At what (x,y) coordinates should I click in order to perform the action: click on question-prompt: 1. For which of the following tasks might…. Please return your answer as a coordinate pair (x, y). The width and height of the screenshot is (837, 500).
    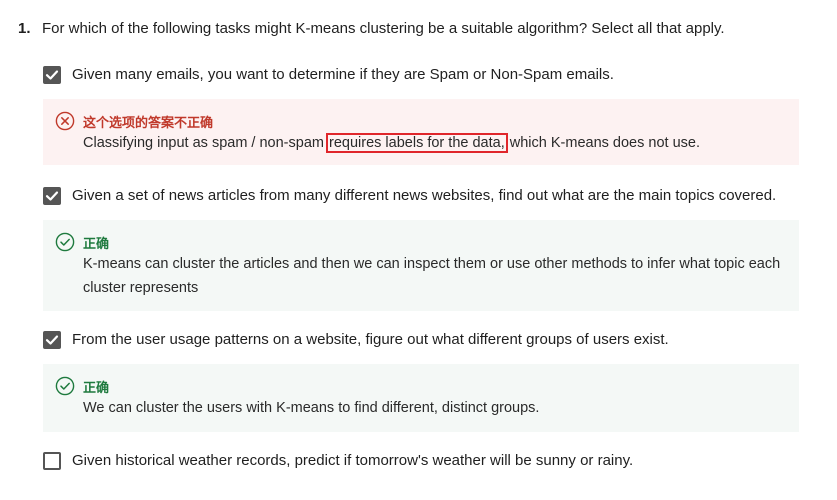
    Looking at the image, I should click on (417, 29).